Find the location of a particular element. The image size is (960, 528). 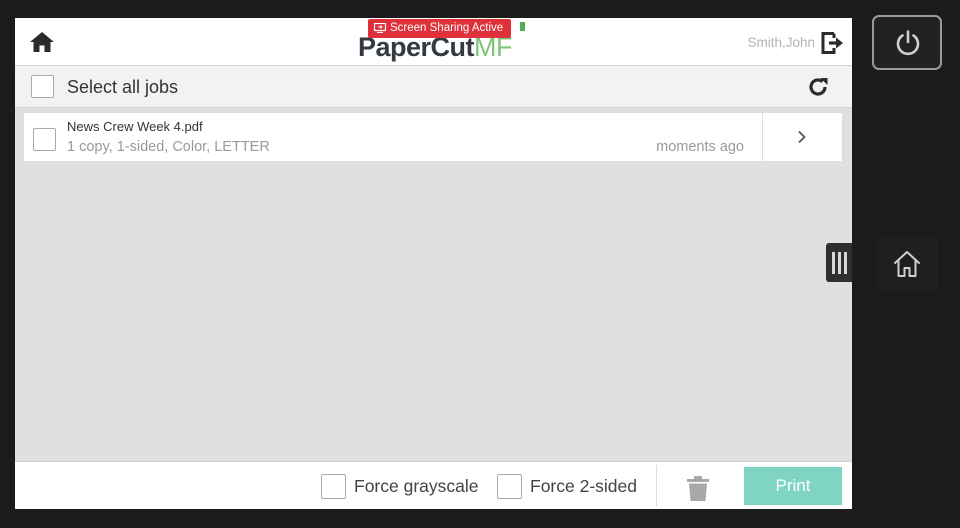

device-home-button is located at coordinates (907, 264).